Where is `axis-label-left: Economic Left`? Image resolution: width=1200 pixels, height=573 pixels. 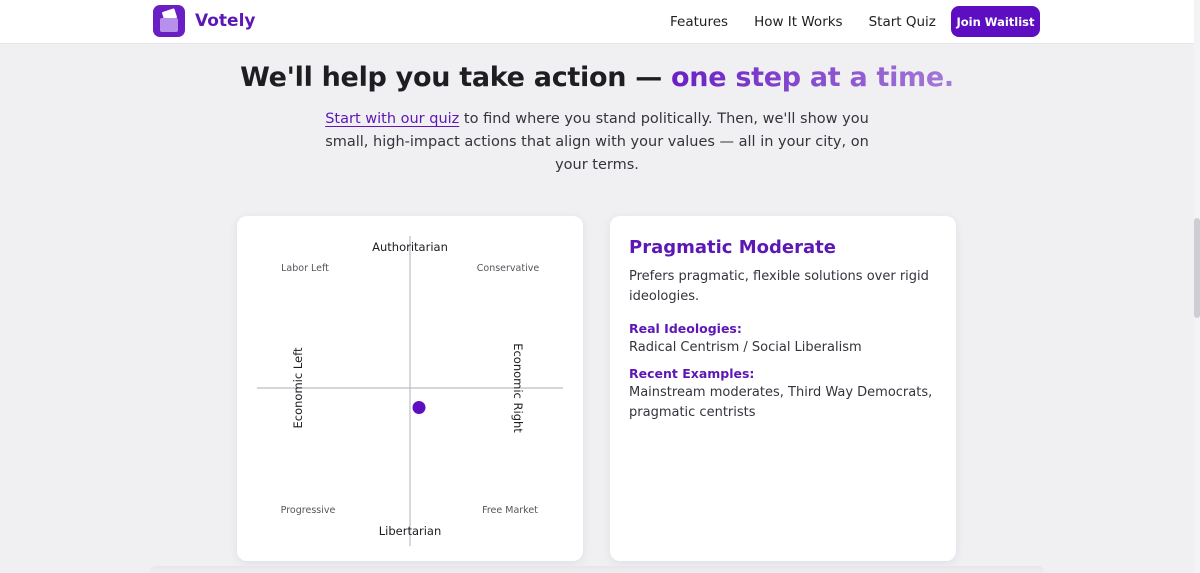 axis-label-left: Economic Left is located at coordinates (298, 387).